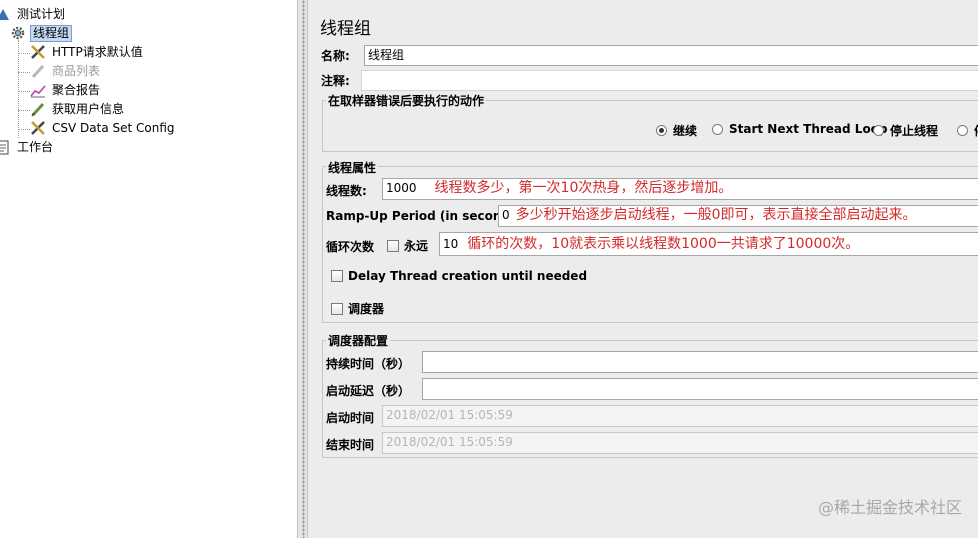  I want to click on radio-stop-thread: 停止线程, so click(905, 130).